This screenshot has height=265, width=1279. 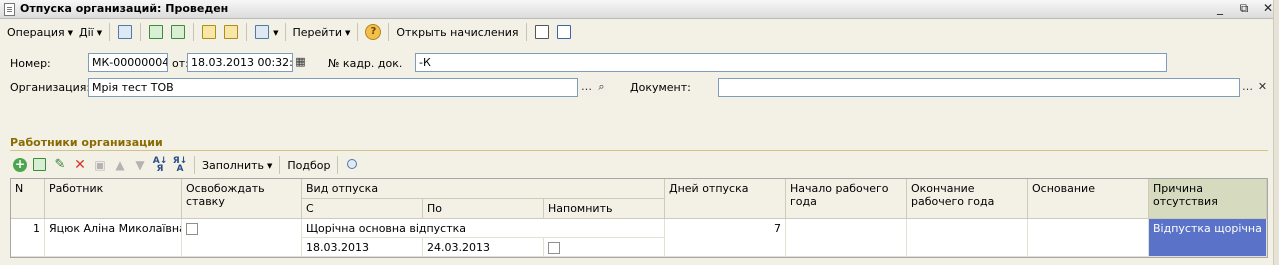 What do you see at coordinates (40, 32) in the screenshot?
I see `operation-menu: Операция ▼` at bounding box center [40, 32].